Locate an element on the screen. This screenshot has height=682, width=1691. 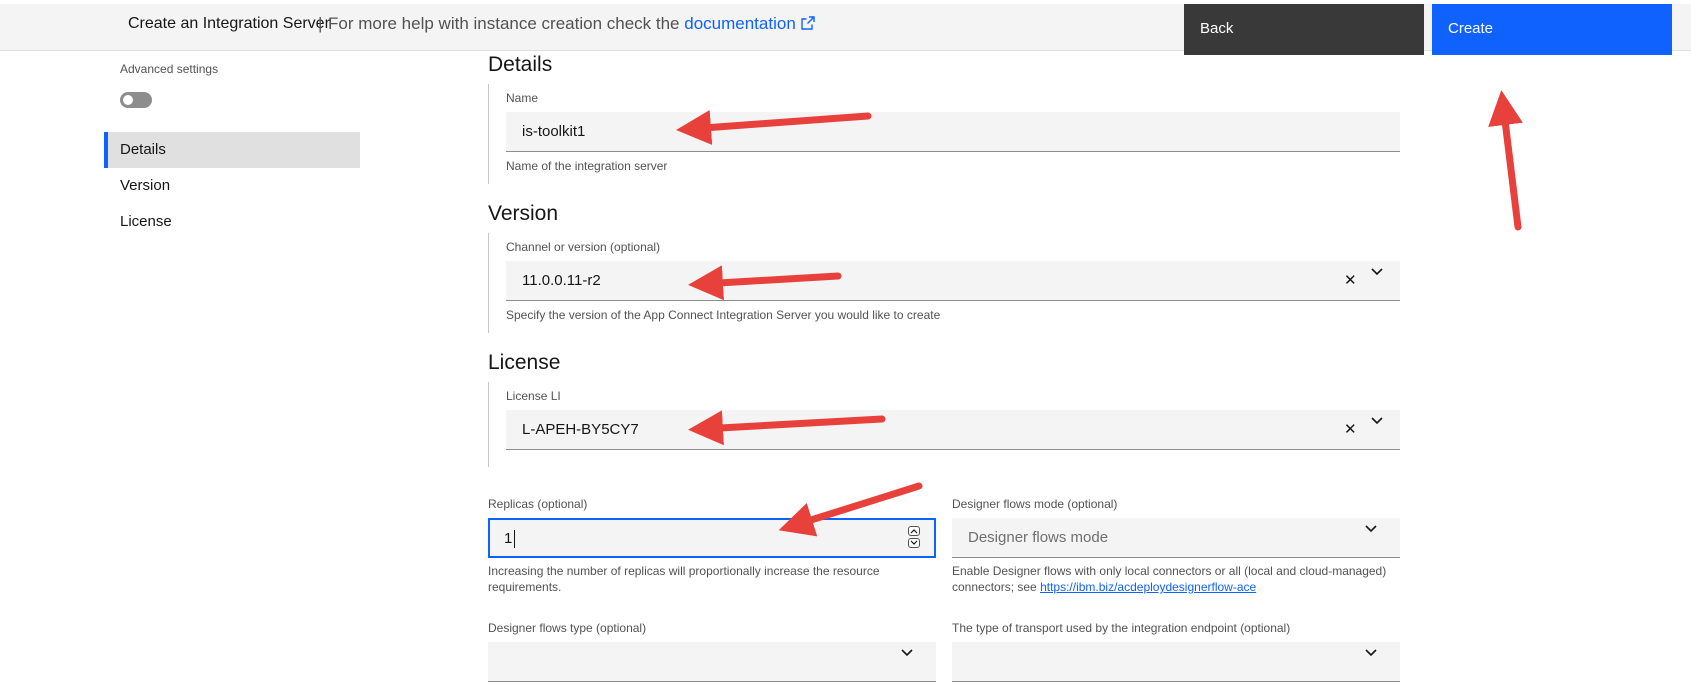
sidebar-item-version: Version is located at coordinates (232, 186).